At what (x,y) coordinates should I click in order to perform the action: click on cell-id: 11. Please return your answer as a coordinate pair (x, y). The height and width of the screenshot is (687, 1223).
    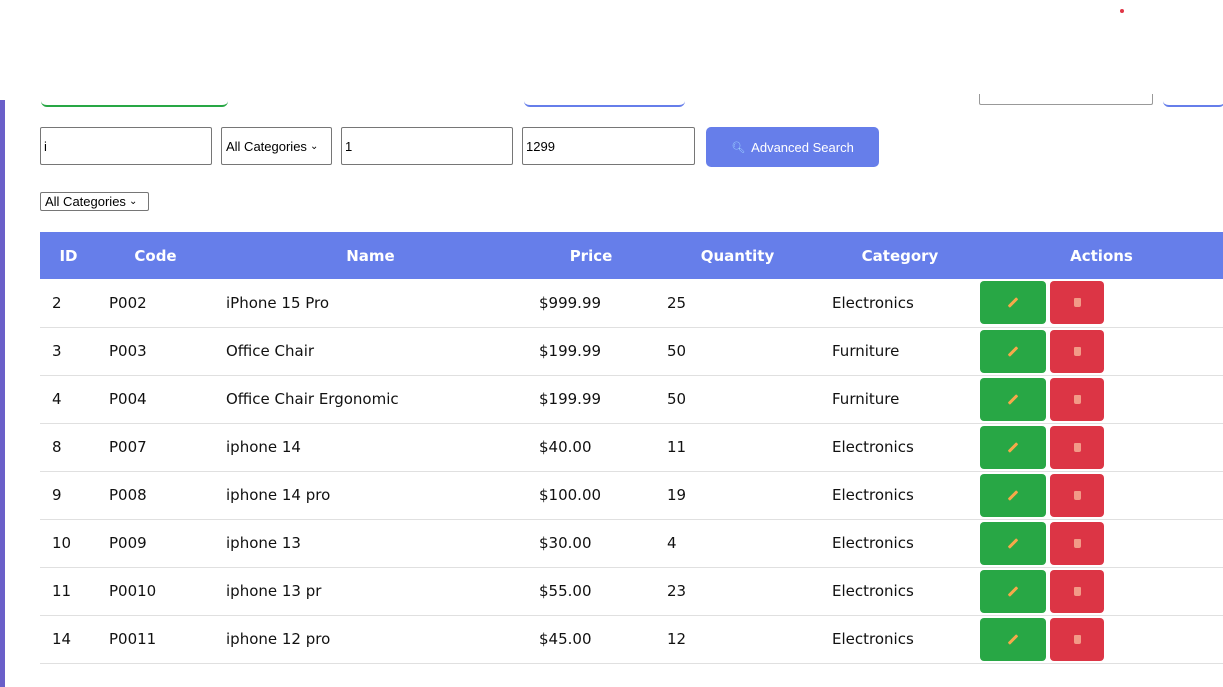
    Looking at the image, I should click on (62, 591).